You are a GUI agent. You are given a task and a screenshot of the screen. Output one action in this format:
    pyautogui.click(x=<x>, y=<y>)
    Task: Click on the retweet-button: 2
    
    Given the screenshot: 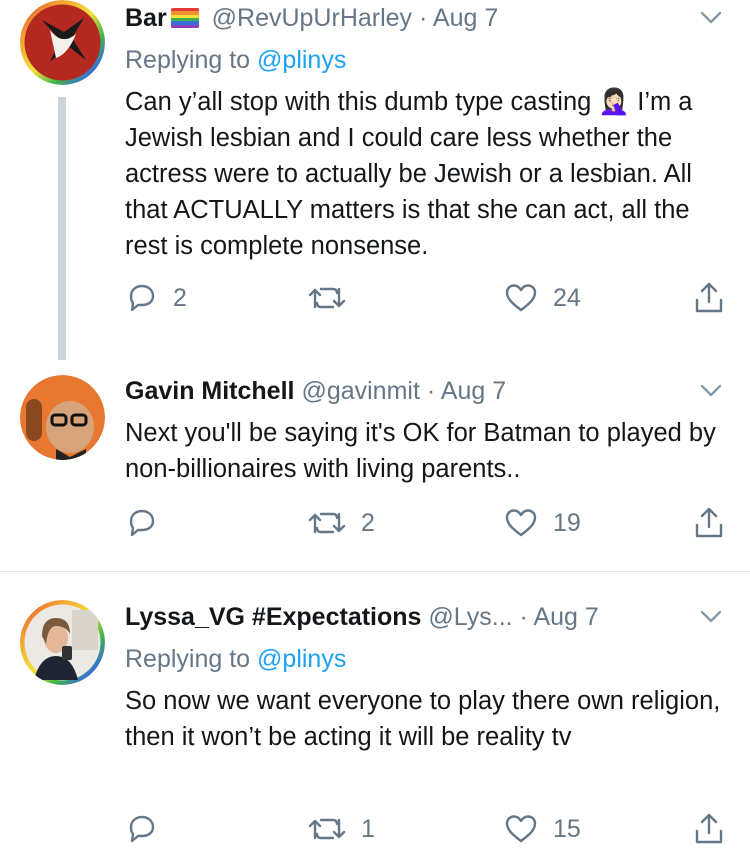 What is the action you would take?
    pyautogui.click(x=341, y=523)
    